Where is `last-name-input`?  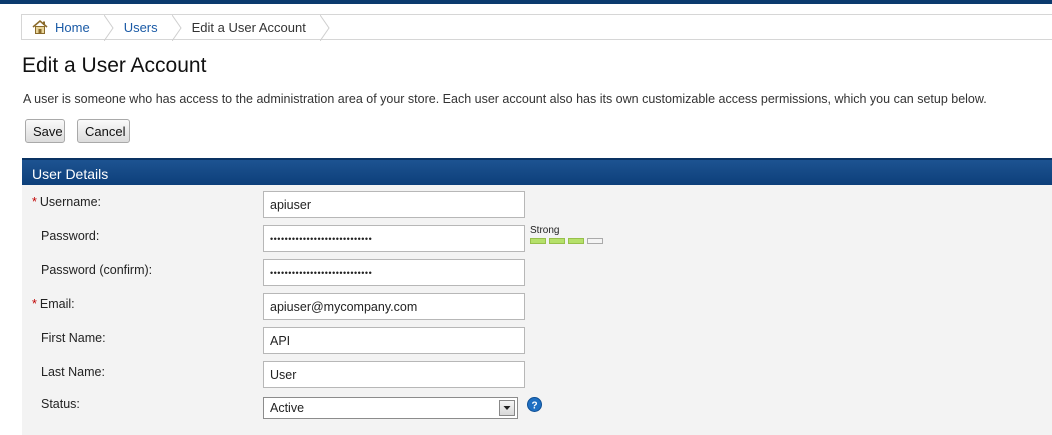 last-name-input is located at coordinates (394, 374).